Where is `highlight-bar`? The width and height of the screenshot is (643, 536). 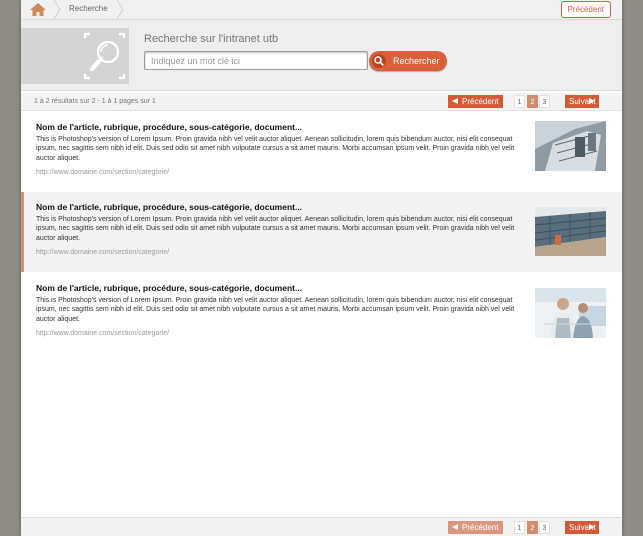
highlight-bar is located at coordinates (22, 232).